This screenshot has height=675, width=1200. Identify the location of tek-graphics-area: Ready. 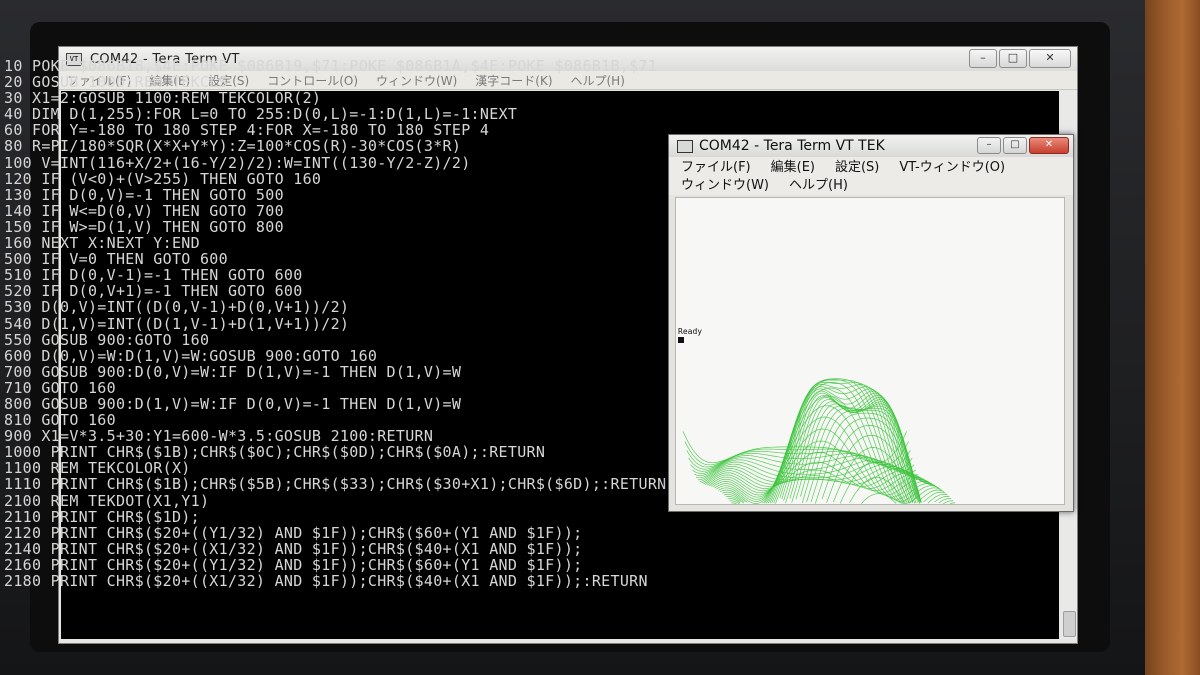
(870, 351).